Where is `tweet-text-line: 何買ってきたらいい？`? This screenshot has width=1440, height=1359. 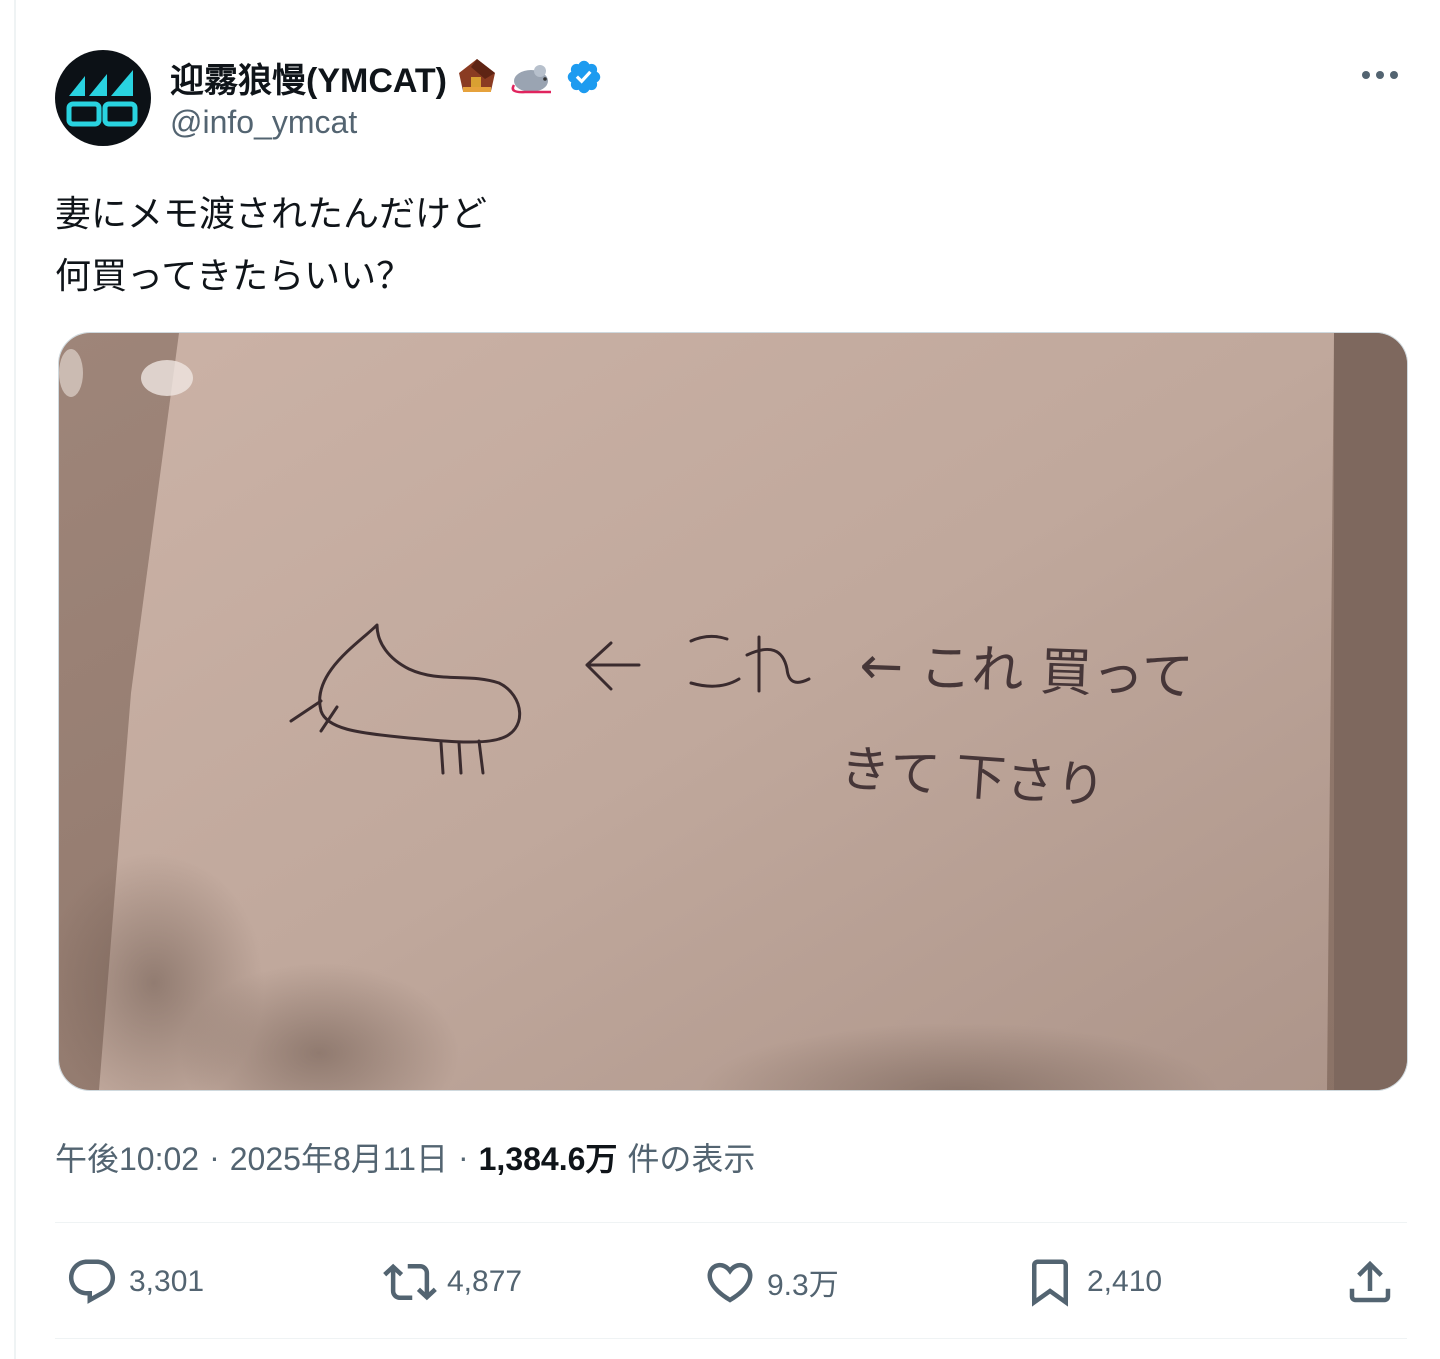
tweet-text-line: 何買ってきたらいい？ is located at coordinates (234, 276).